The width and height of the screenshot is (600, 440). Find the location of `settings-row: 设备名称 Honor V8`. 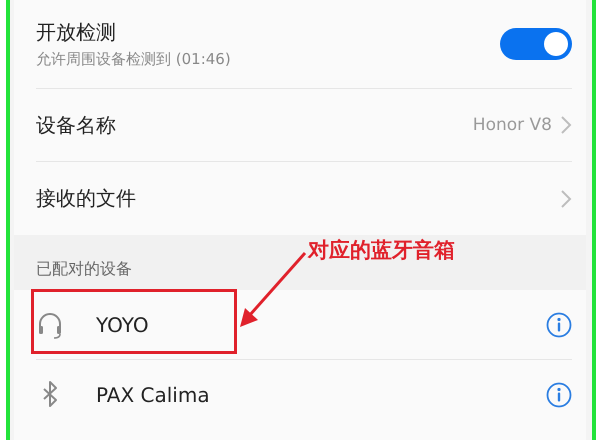

settings-row: 设备名称 Honor V8 is located at coordinates (304, 125).